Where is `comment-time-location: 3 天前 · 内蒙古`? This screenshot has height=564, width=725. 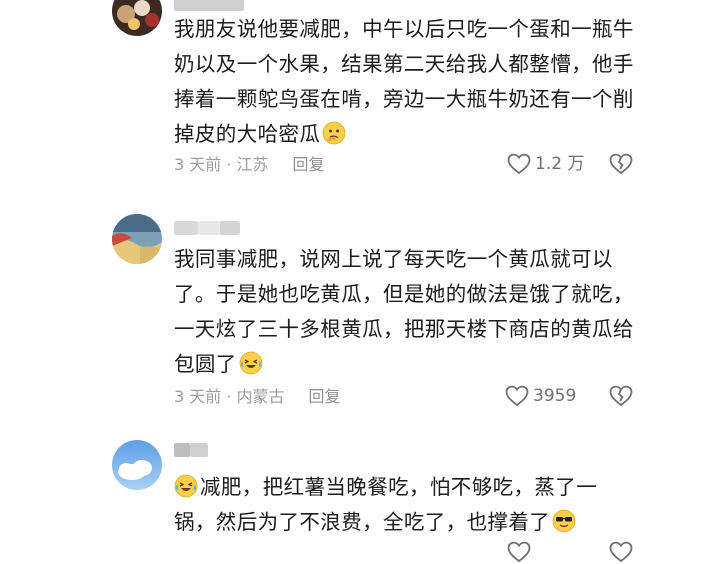
comment-time-location: 3 天前 · 内蒙古 is located at coordinates (229, 396).